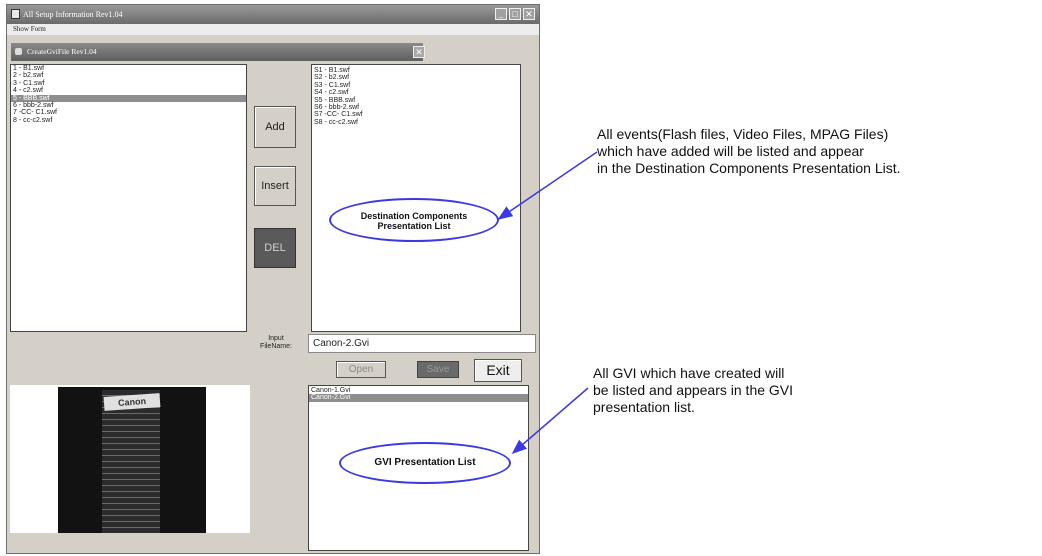  I want to click on callout2-line: presentation list., so click(644, 407).